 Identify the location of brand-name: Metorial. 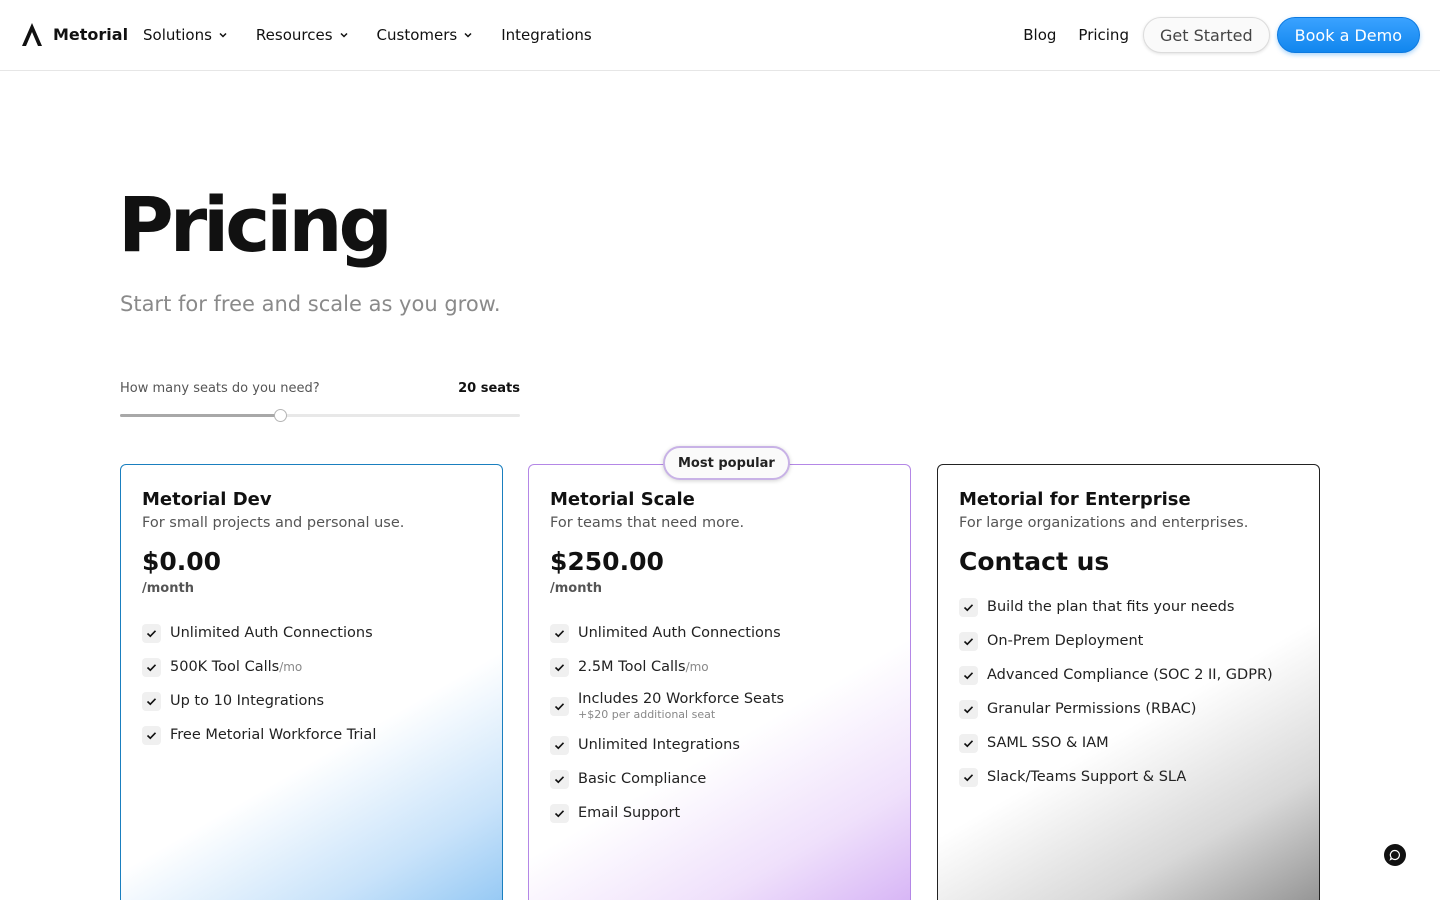
(91, 34).